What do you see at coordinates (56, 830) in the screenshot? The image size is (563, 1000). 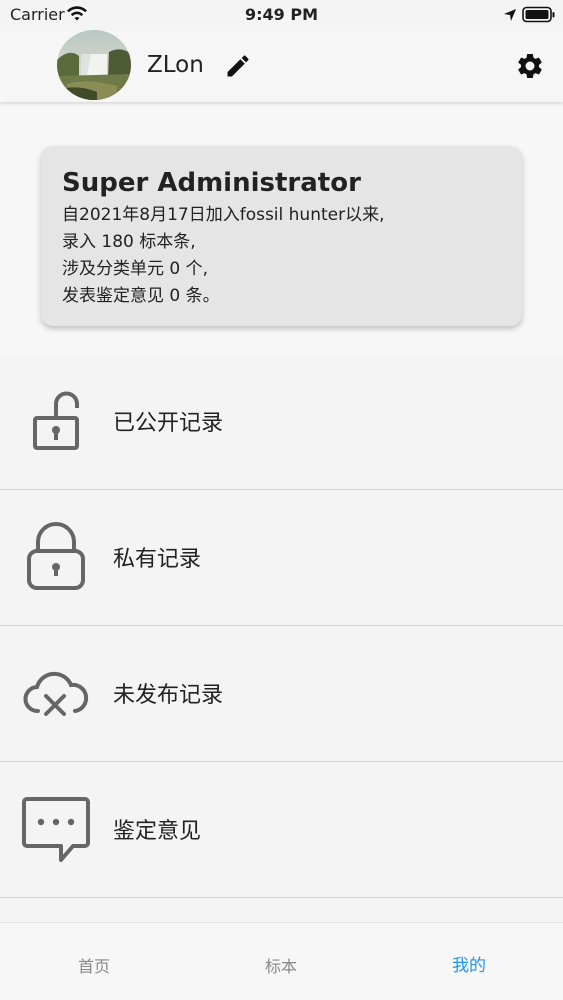 I see `comment-icon` at bounding box center [56, 830].